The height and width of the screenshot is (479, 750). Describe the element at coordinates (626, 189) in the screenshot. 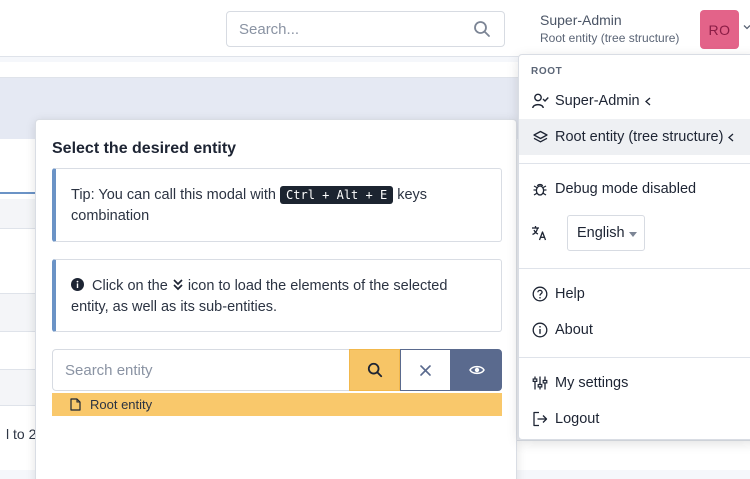

I see `menu-item-label: Debug mode disabled` at that location.